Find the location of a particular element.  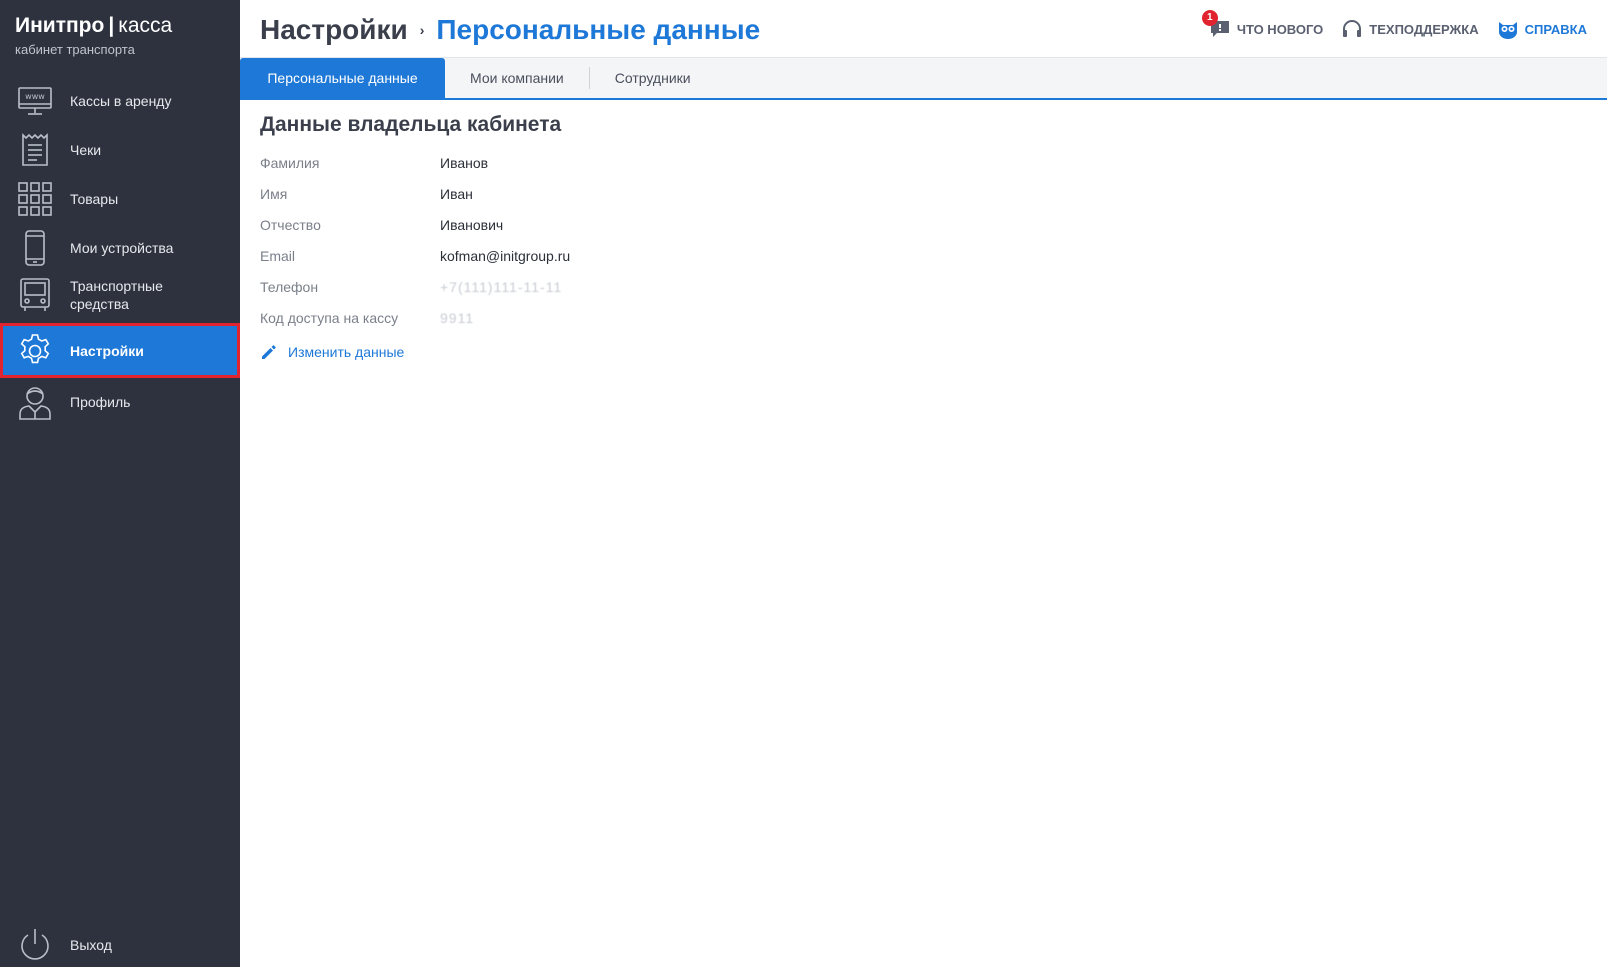

grid-icon is located at coordinates (35, 199).